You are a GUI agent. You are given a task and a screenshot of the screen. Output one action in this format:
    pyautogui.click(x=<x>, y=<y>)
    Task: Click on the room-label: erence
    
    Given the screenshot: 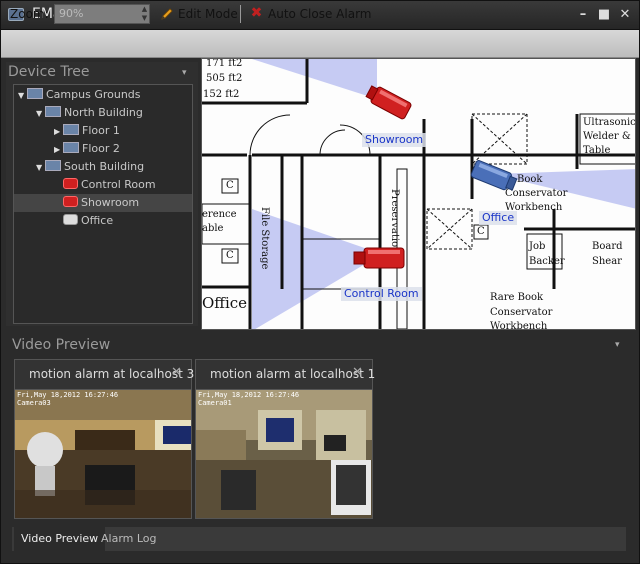 What is the action you would take?
    pyautogui.click(x=219, y=214)
    